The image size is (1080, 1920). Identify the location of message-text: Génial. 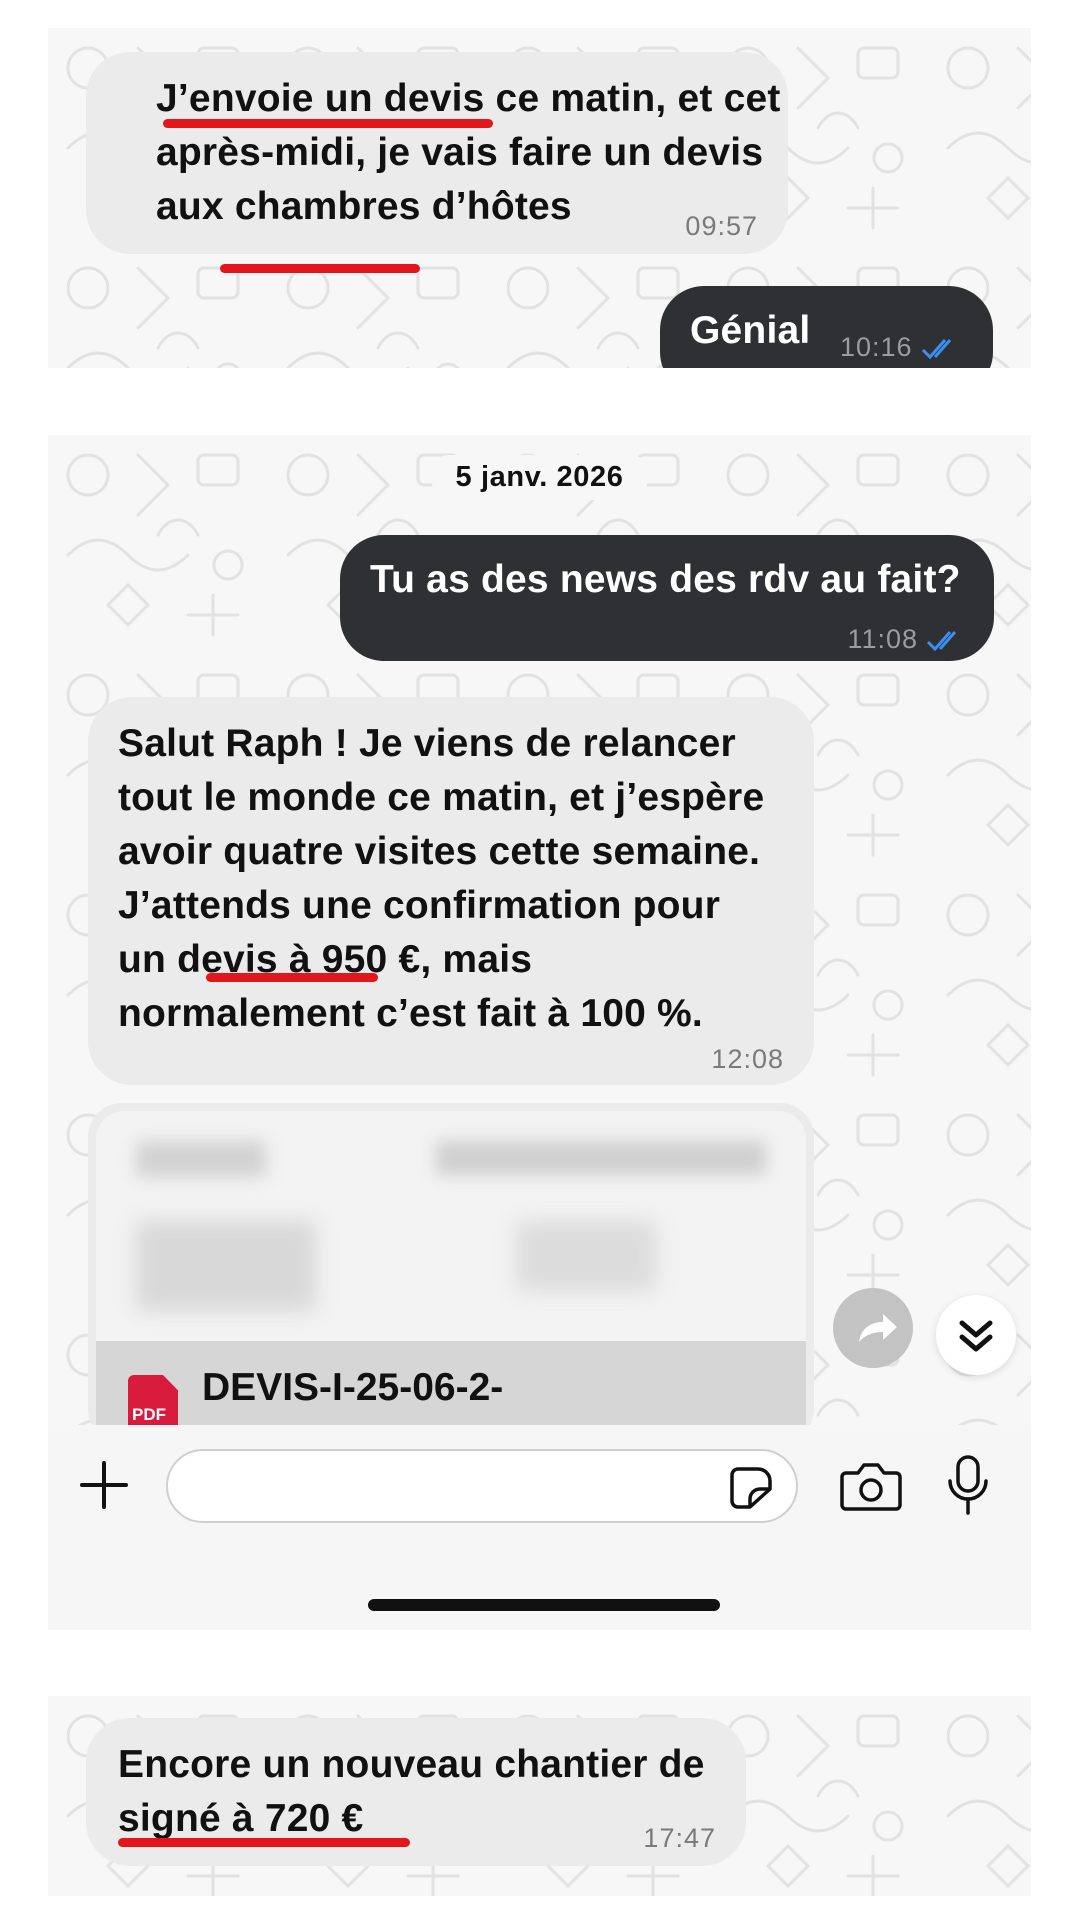
(750, 330).